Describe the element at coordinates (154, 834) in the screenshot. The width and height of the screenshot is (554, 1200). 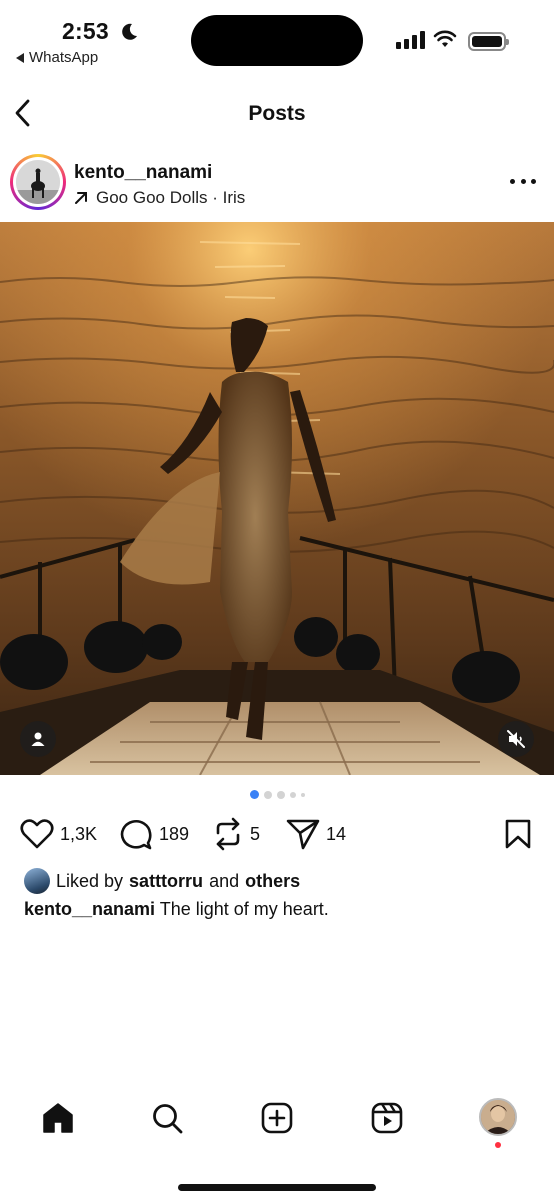
I see `comment-button: 189` at that location.